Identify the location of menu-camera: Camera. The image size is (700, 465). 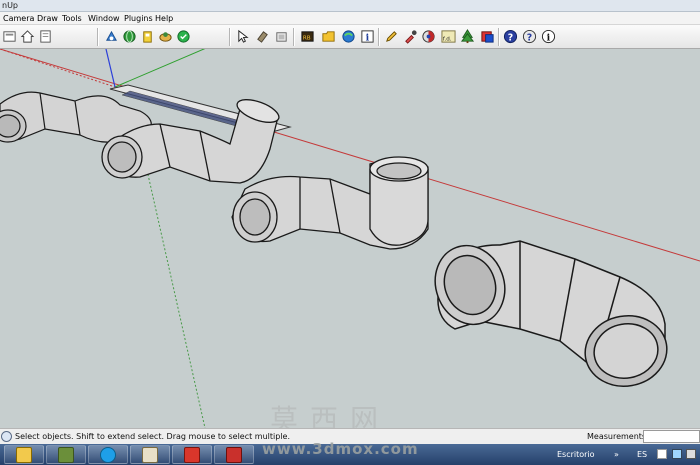
(18, 18).